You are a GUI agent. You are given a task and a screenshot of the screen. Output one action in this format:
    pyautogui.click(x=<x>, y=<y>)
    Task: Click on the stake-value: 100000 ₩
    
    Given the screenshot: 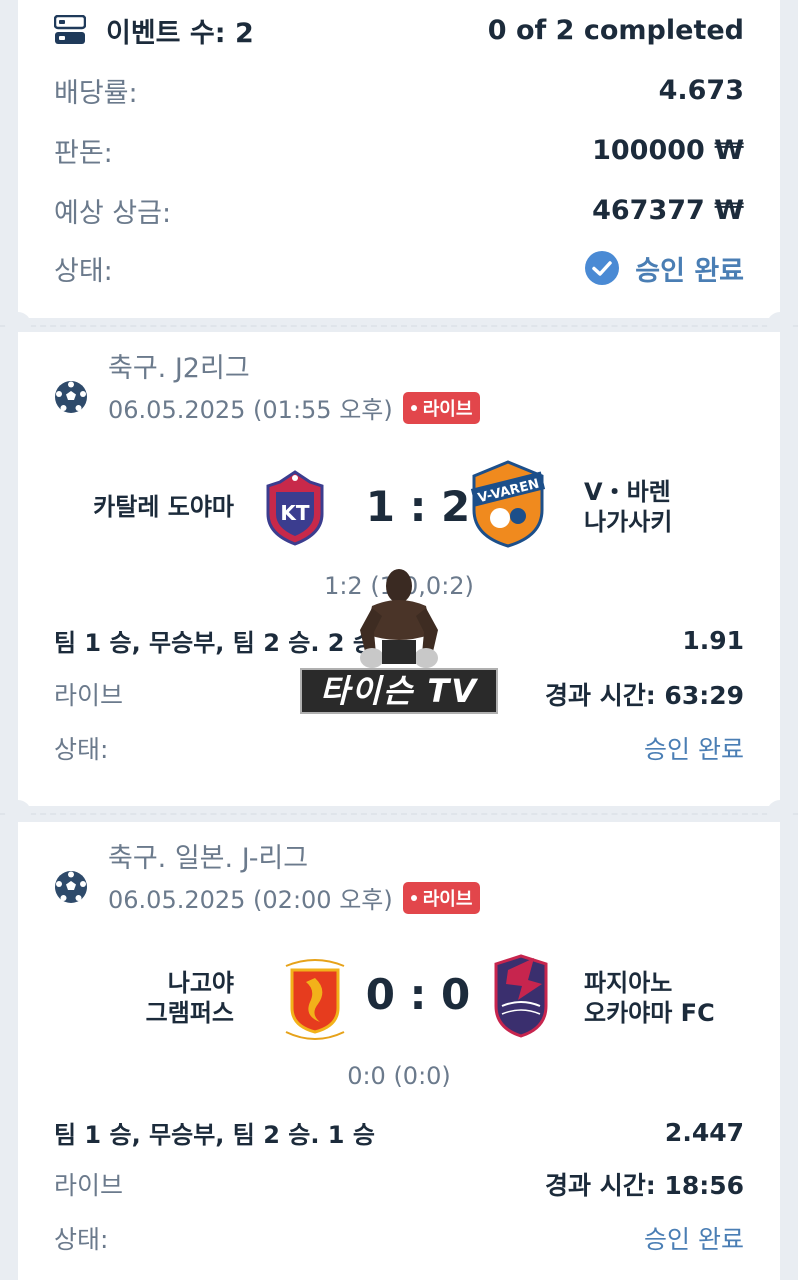 What is the action you would take?
    pyautogui.click(x=668, y=150)
    